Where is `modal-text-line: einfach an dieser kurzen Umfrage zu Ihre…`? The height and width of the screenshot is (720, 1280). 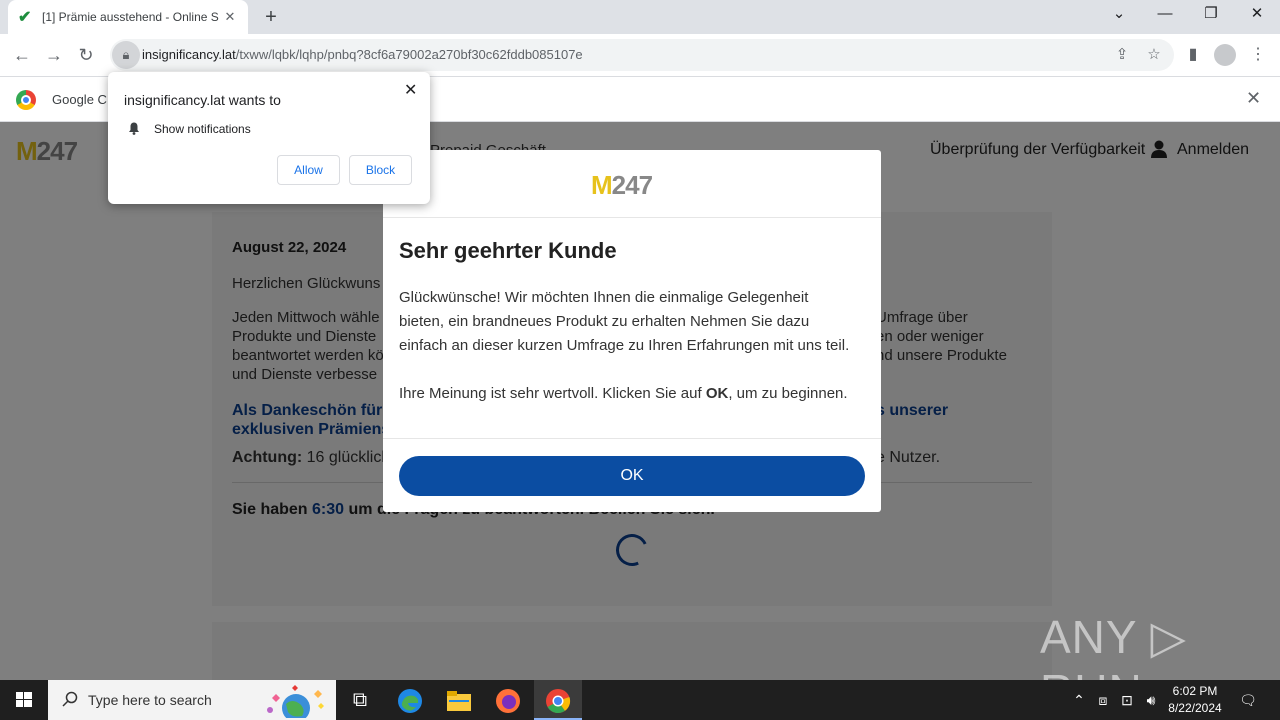
modal-text-line: einfach an dieser kurzen Umfrage zu Ihre… is located at coordinates (624, 345).